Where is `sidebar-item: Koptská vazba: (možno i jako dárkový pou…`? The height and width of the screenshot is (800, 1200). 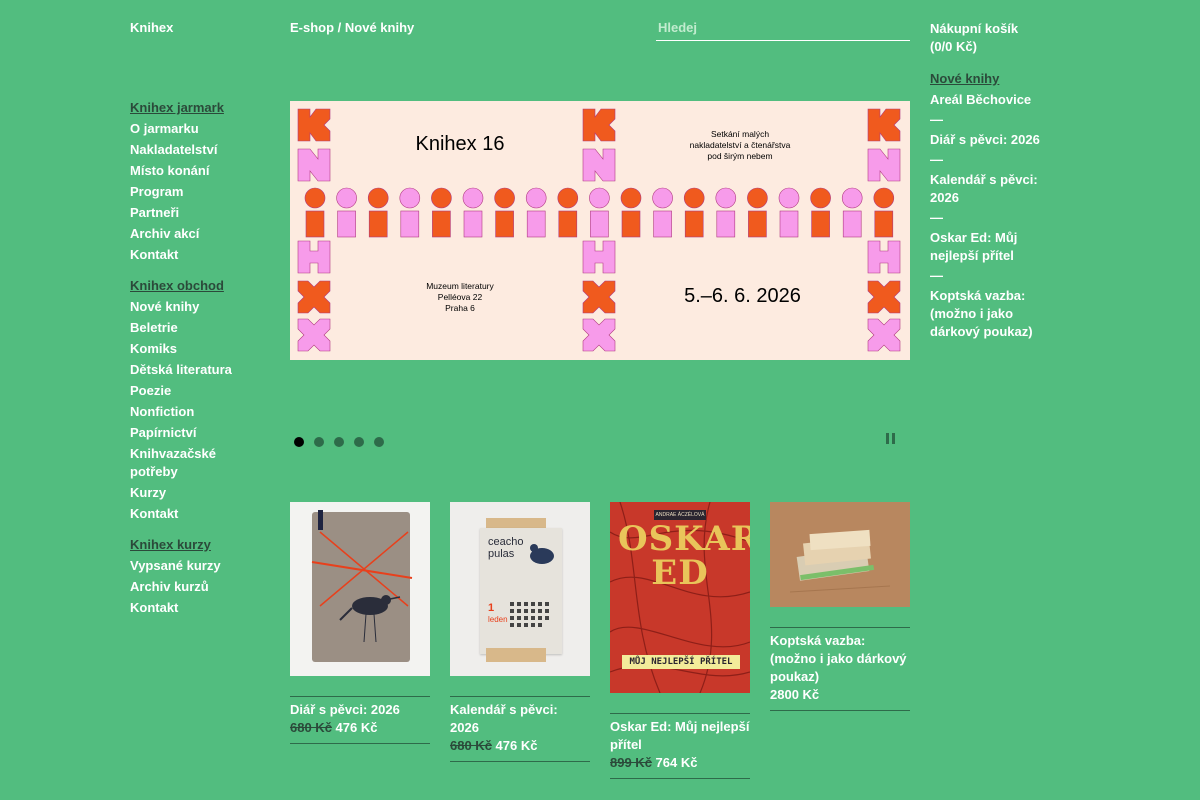 sidebar-item: Koptská vazba: (možno i jako dárkový pou… is located at coordinates (990, 314).